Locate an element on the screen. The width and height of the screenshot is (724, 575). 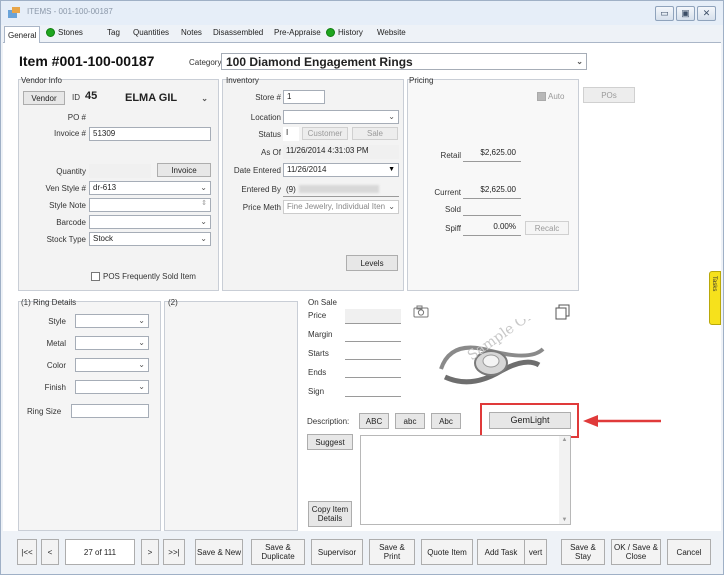
prev-record-button: < is located at coordinates (50, 552).